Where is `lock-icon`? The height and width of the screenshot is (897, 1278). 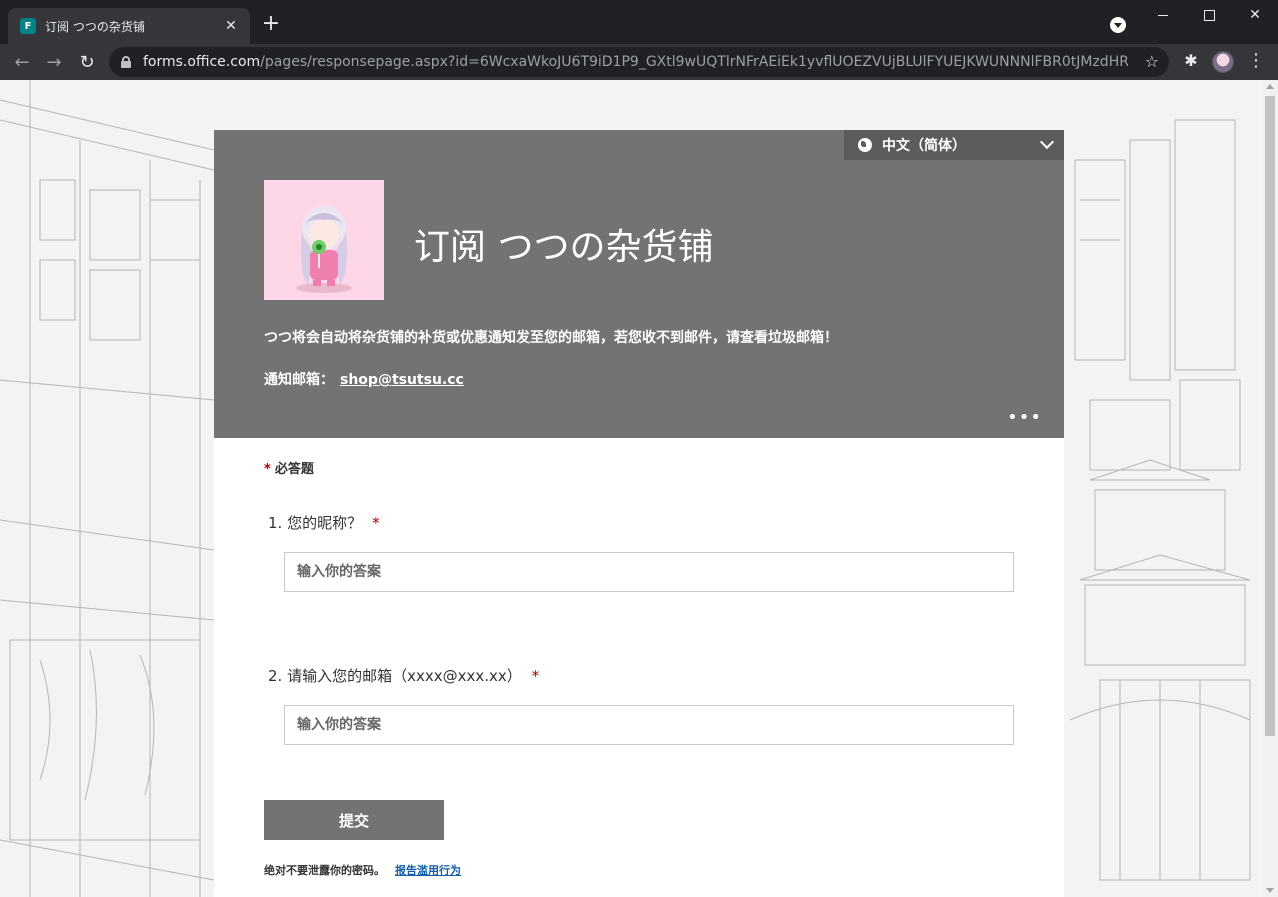 lock-icon is located at coordinates (126, 62).